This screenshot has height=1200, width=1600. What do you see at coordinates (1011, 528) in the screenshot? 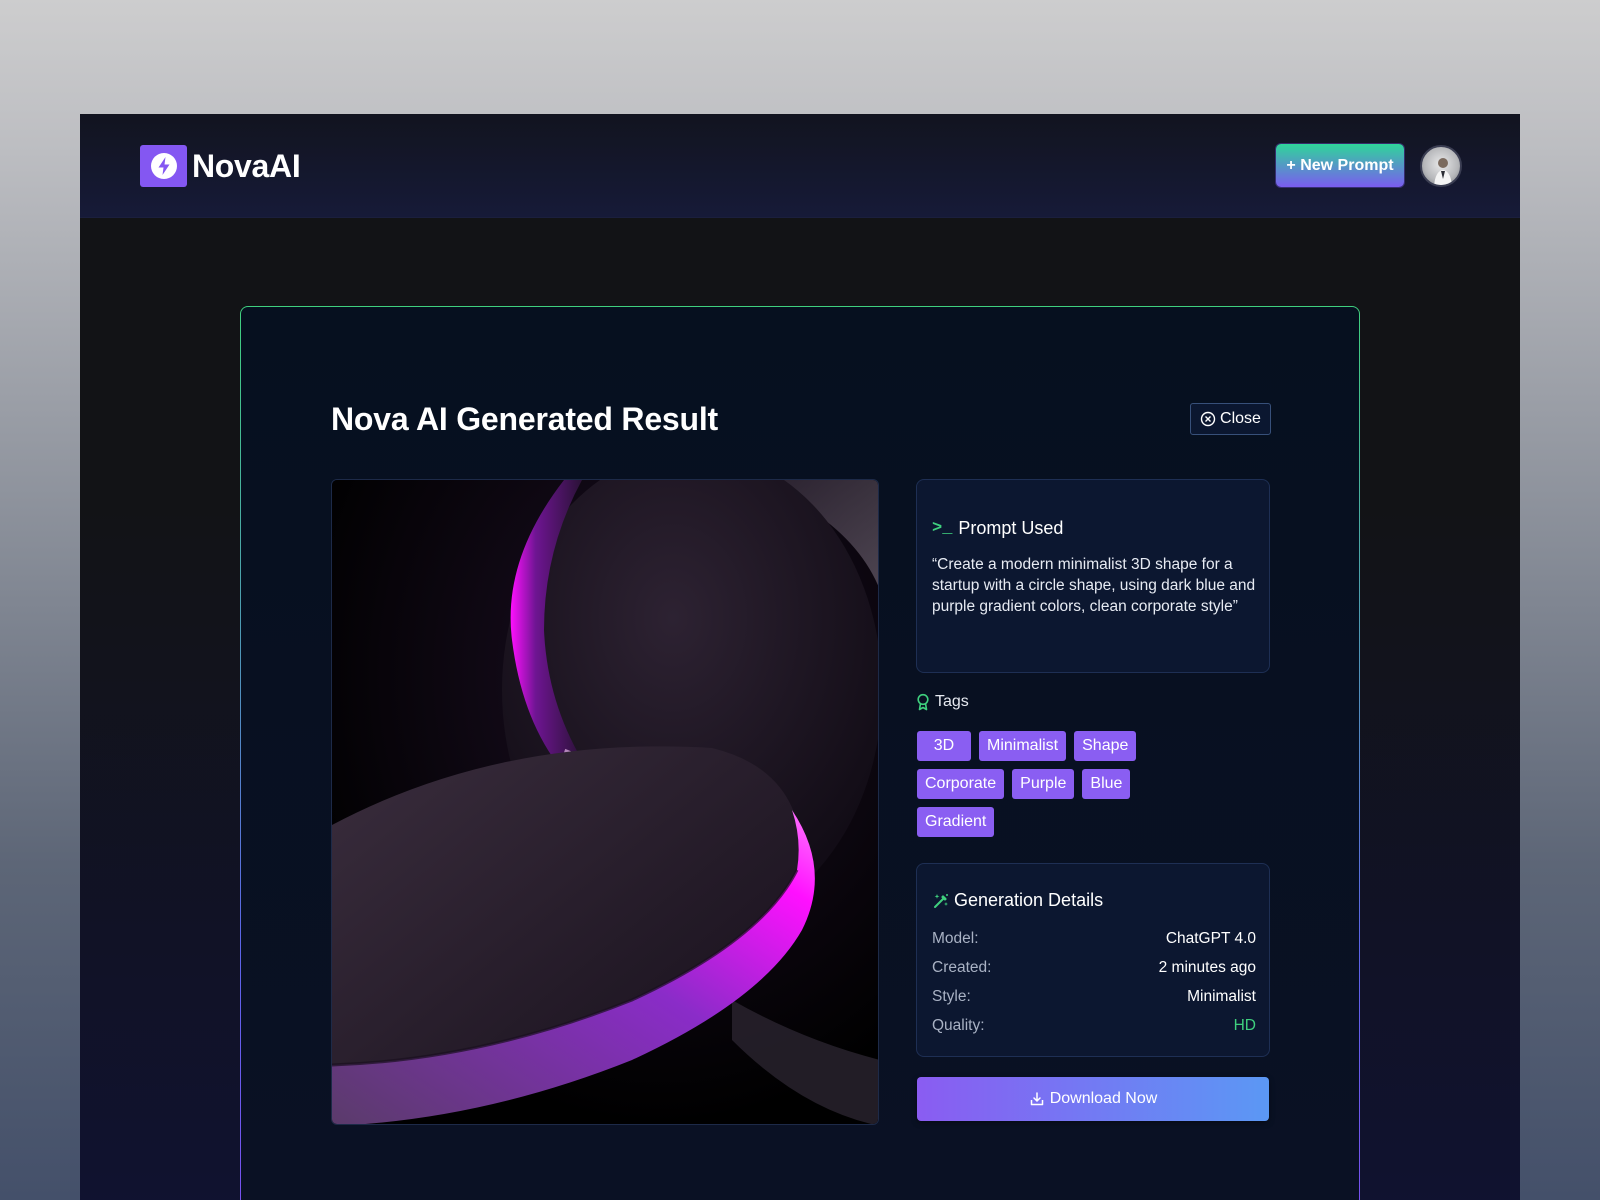
I see `prompt-used-label: Prompt Used` at bounding box center [1011, 528].